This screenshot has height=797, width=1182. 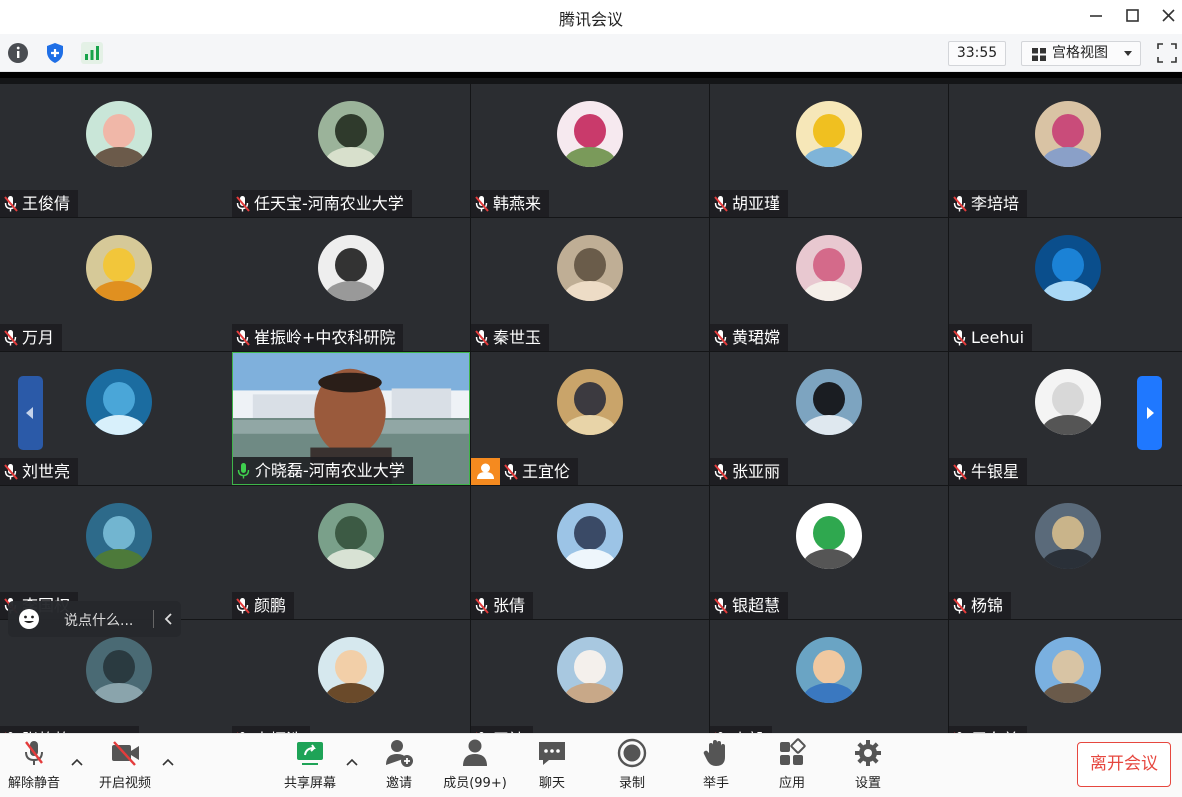 I want to click on previous-page-button, so click(x=30, y=413).